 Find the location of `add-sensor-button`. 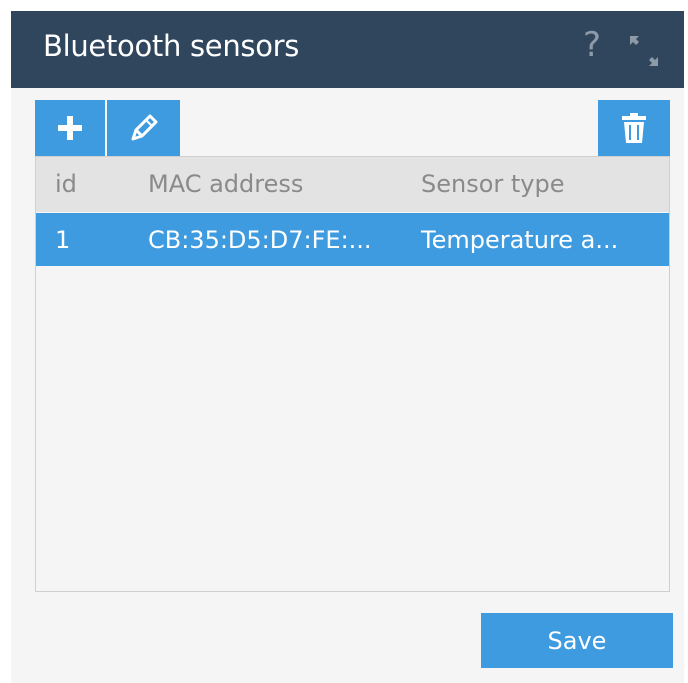

add-sensor-button is located at coordinates (70, 128).